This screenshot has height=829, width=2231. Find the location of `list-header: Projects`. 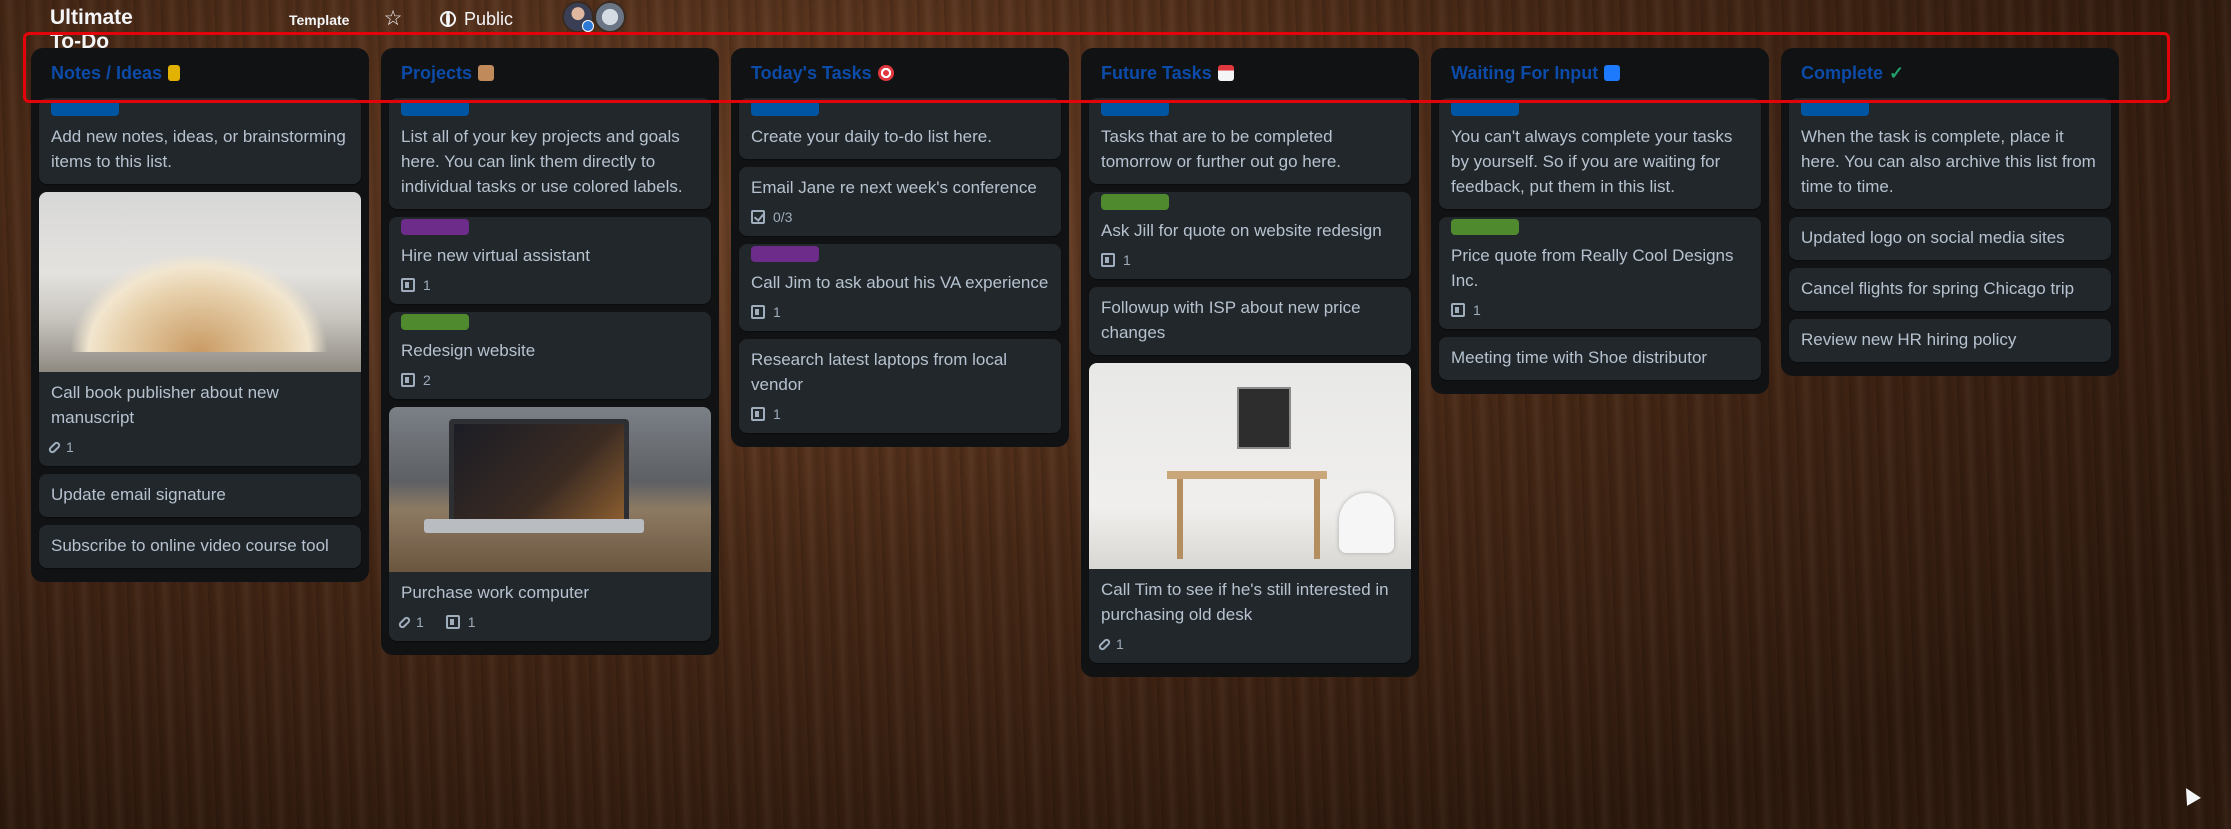

list-header: Projects is located at coordinates (550, 73).